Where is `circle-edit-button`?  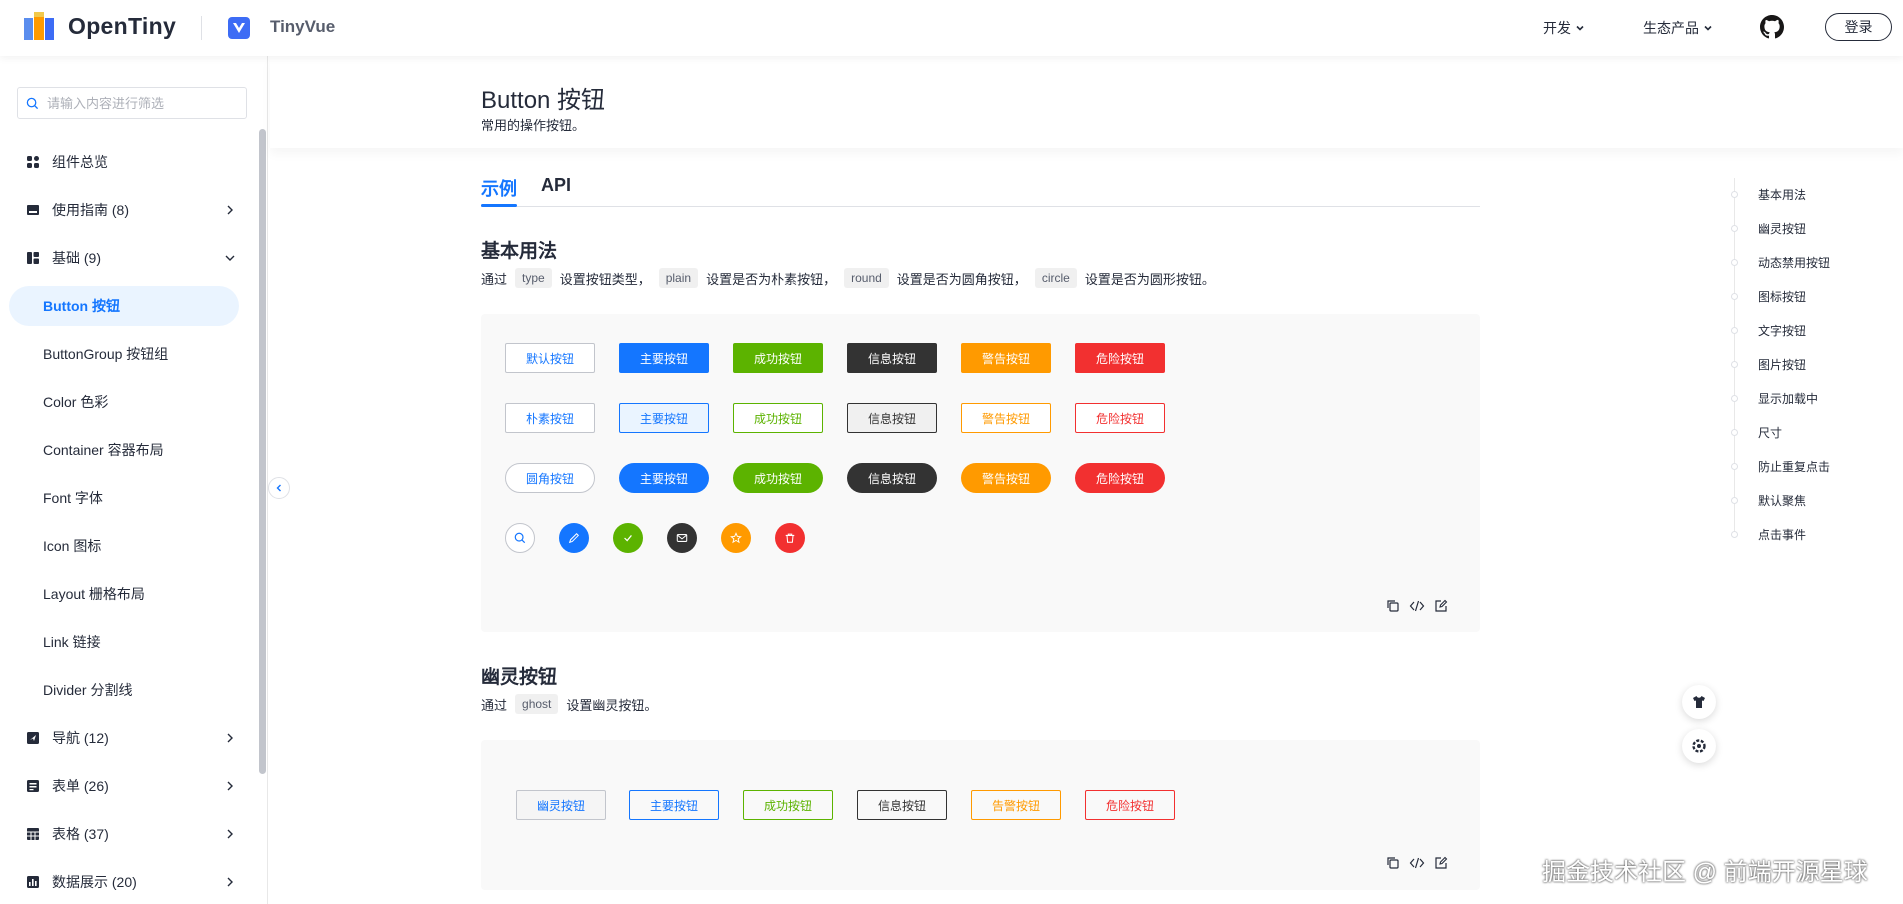
circle-edit-button is located at coordinates (574, 538).